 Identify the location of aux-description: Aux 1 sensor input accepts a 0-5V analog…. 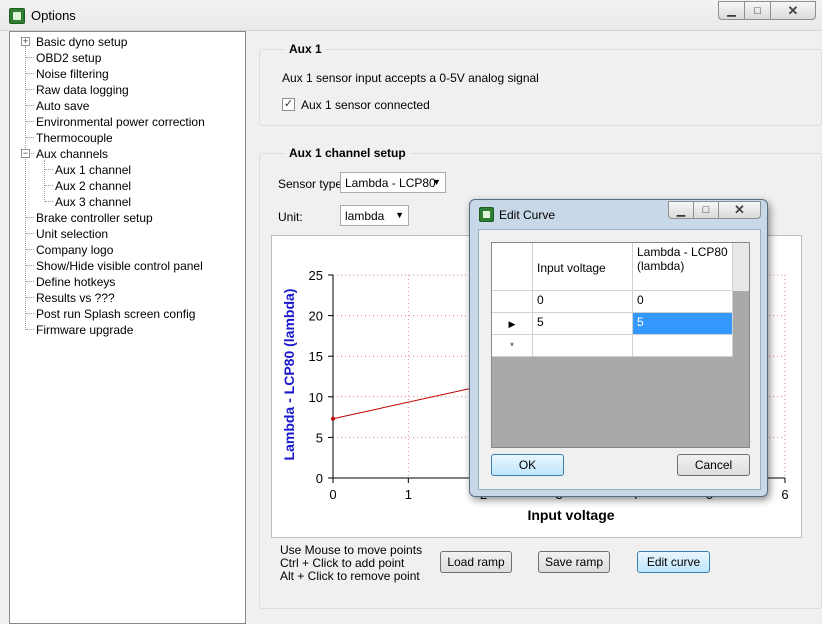
(410, 78).